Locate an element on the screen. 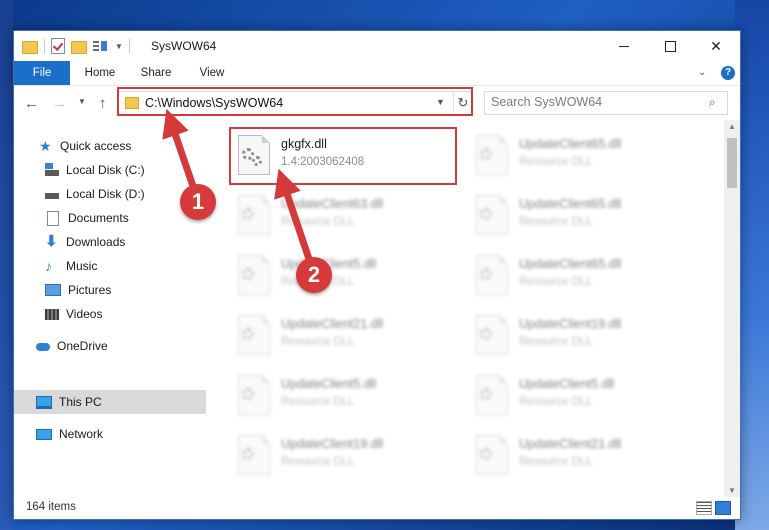 This screenshot has width=769, height=530. star-icon: ★ is located at coordinates (45, 146).